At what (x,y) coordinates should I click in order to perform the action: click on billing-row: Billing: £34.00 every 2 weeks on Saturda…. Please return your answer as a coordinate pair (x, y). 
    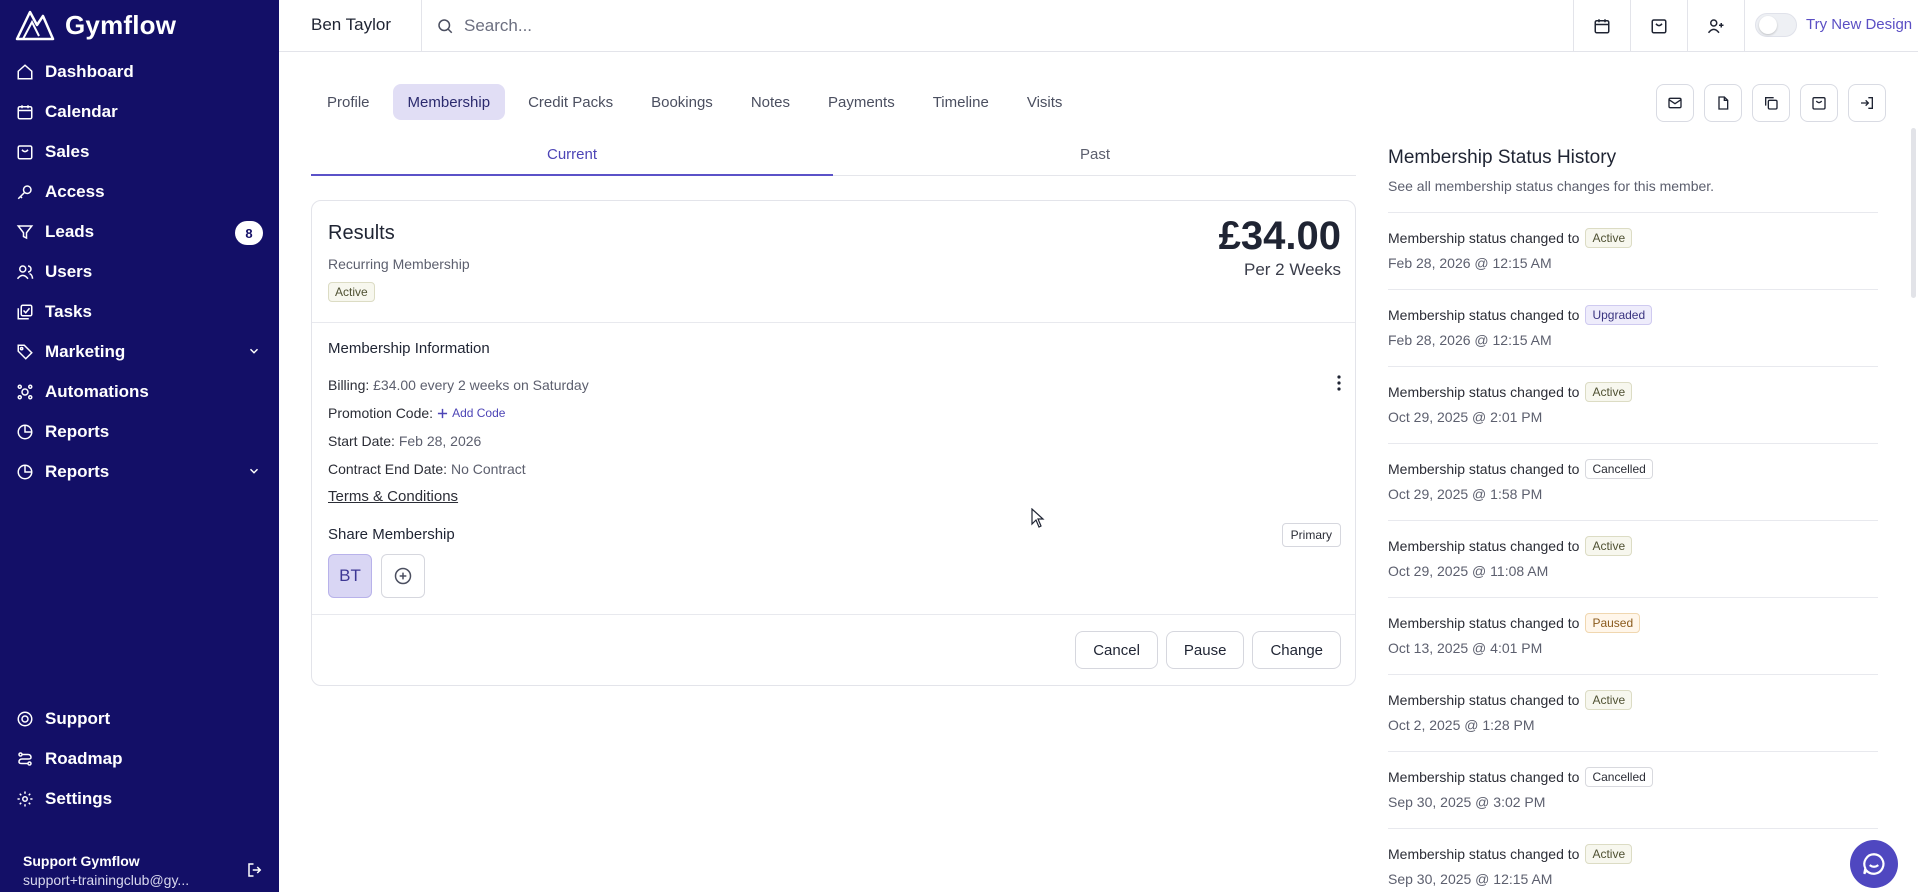
    Looking at the image, I should click on (458, 385).